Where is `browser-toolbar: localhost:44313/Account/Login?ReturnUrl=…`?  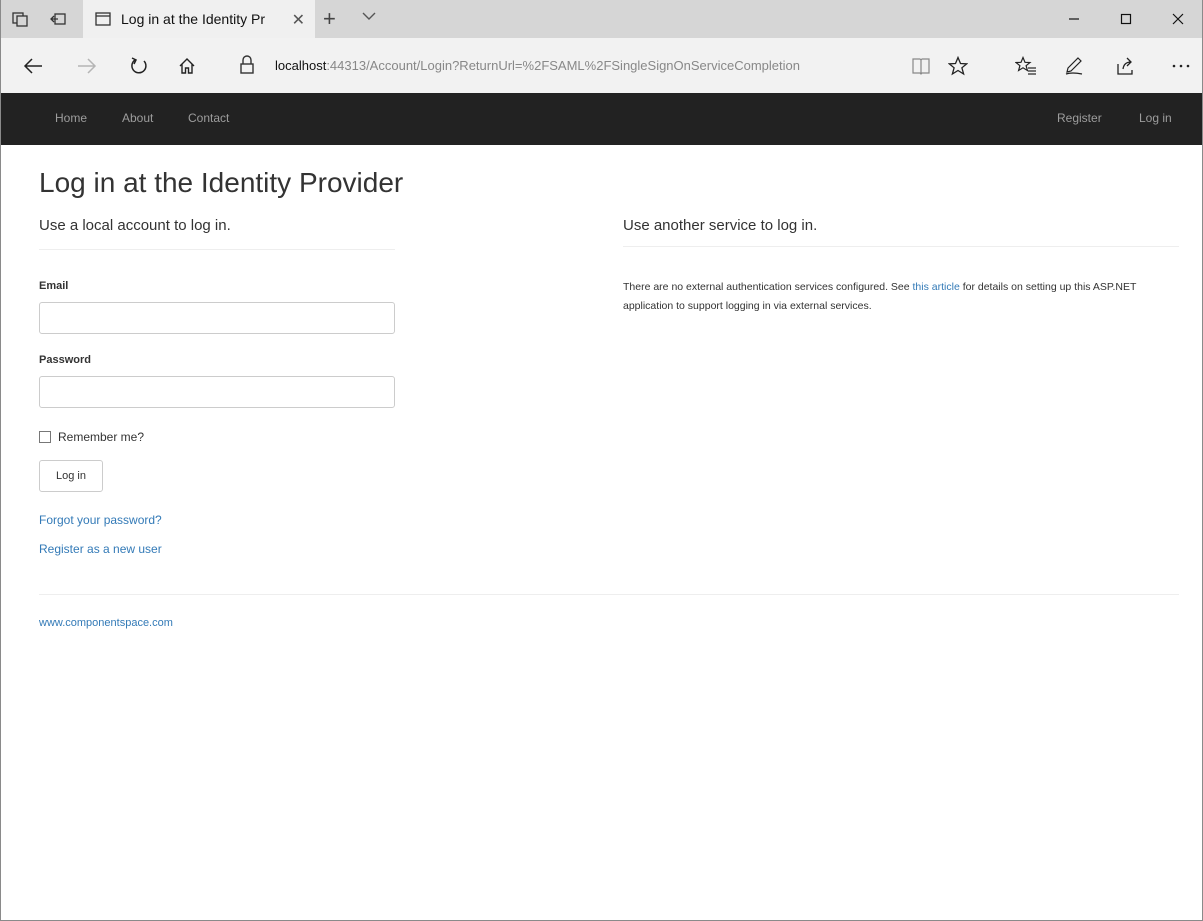
browser-toolbar: localhost:44313/Account/Login?ReturnUrl=… is located at coordinates (601, 65).